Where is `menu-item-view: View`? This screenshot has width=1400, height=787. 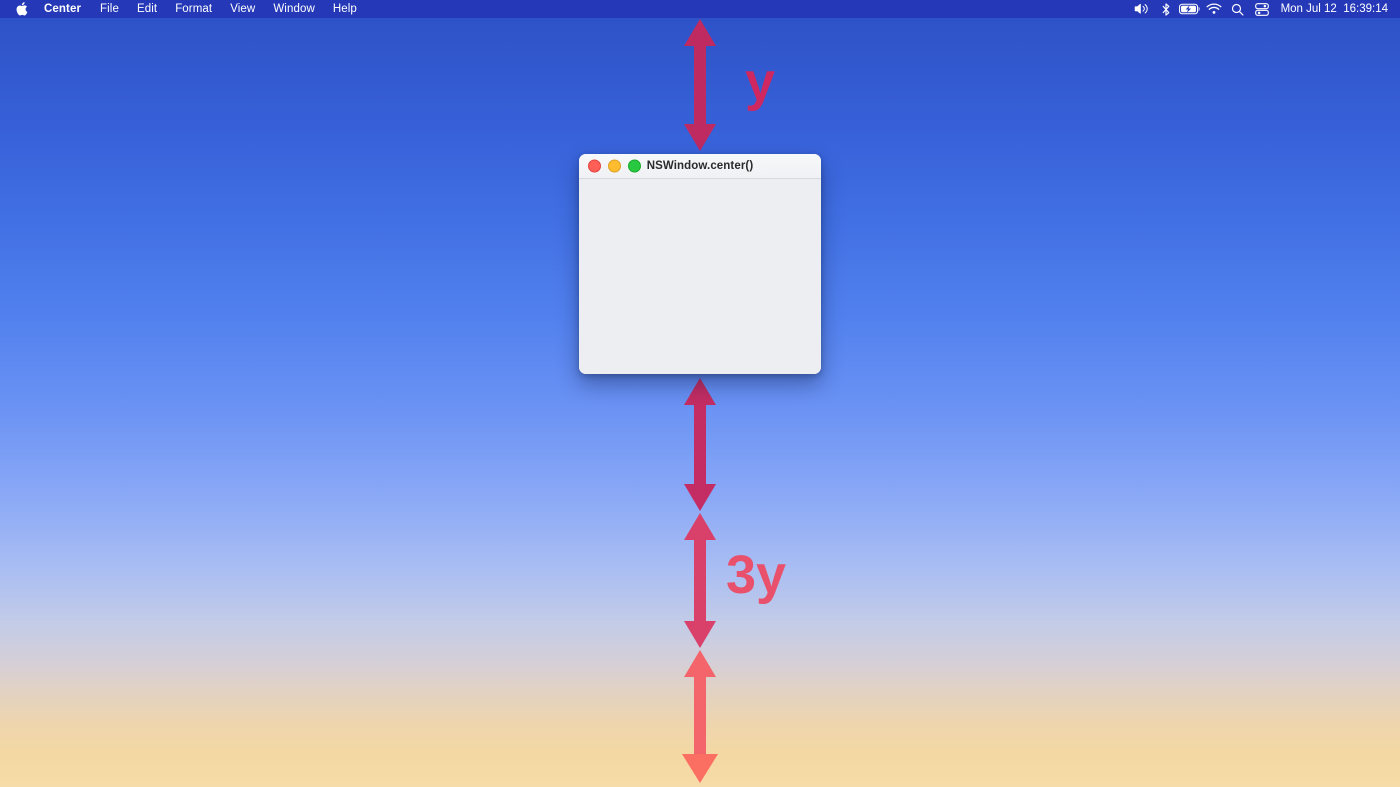 menu-item-view: View is located at coordinates (242, 9).